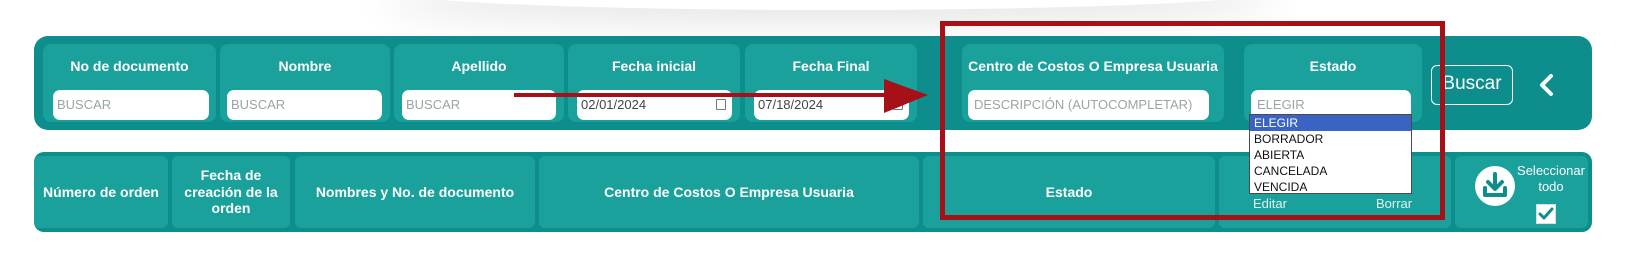  Describe the element at coordinates (1547, 85) in the screenshot. I see `chevron-left-icon` at that location.